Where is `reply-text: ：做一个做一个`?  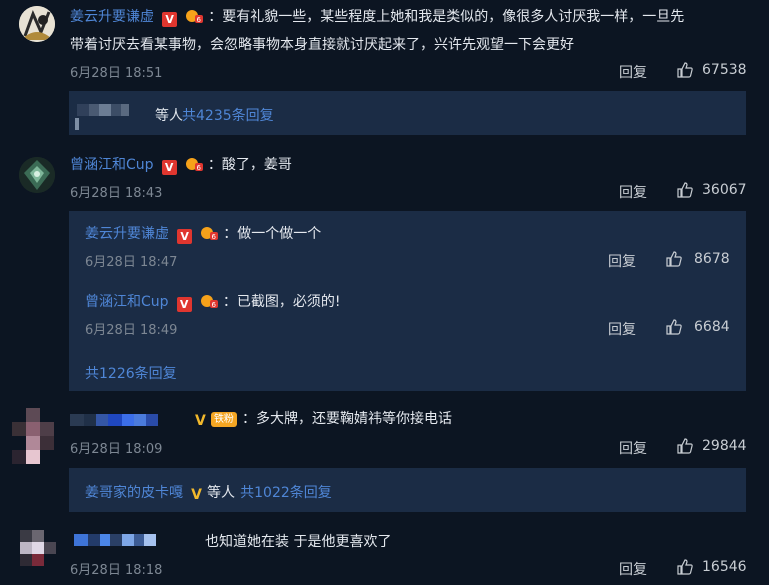
reply-text: ：做一个做一个 is located at coordinates (272, 234).